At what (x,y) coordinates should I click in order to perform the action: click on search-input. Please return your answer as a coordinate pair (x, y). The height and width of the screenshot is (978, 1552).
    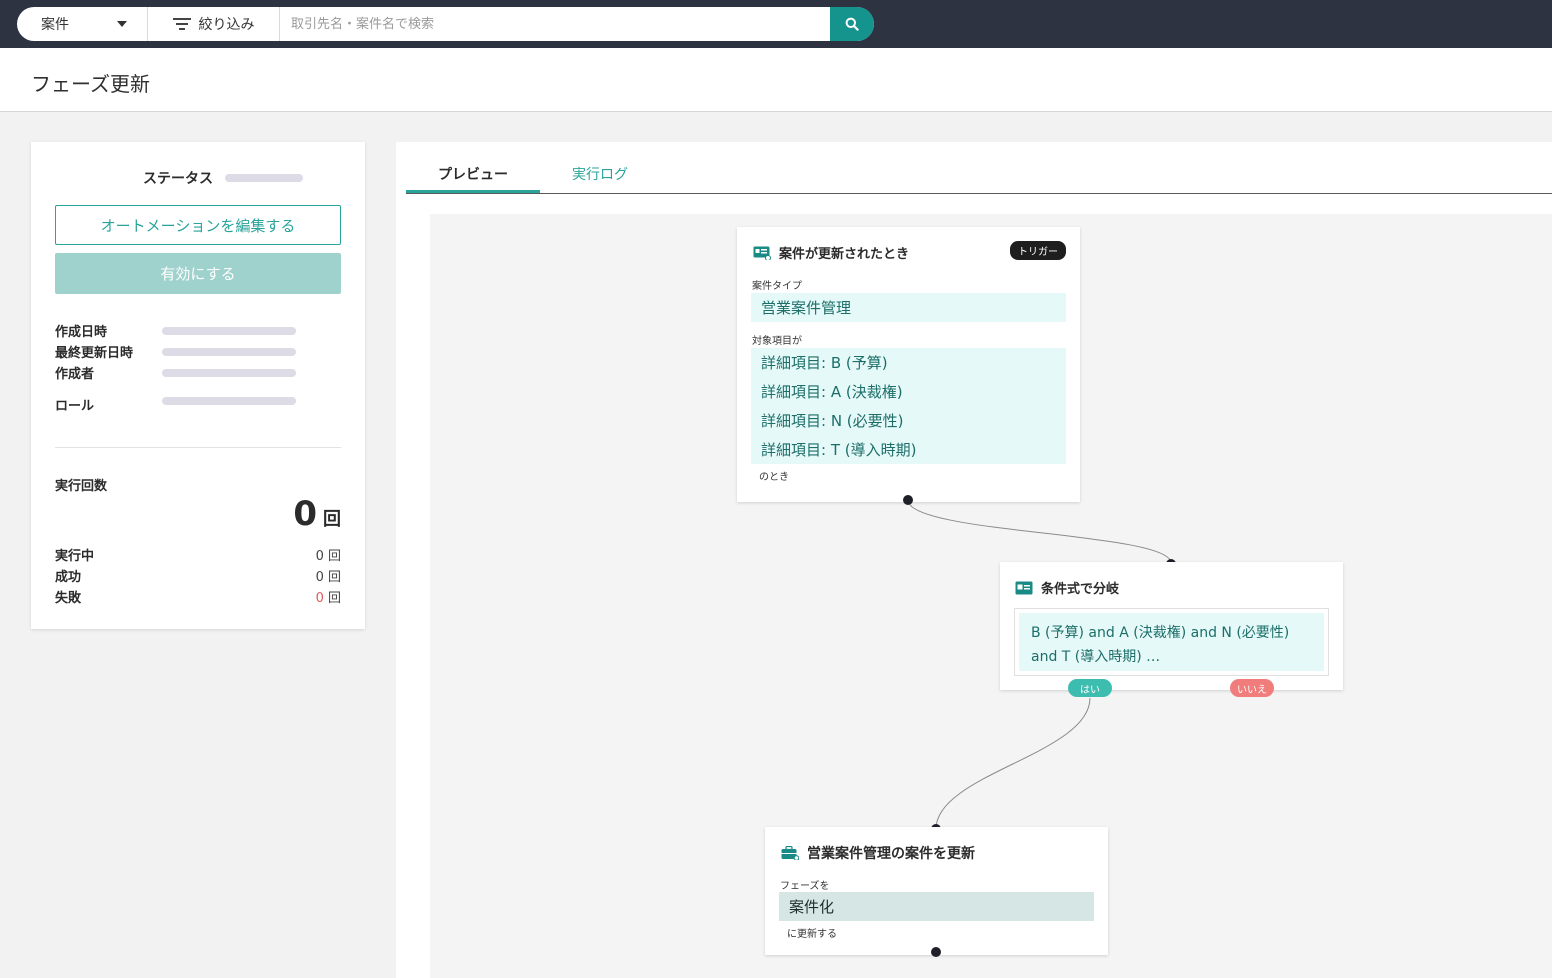
    Looking at the image, I should click on (555, 24).